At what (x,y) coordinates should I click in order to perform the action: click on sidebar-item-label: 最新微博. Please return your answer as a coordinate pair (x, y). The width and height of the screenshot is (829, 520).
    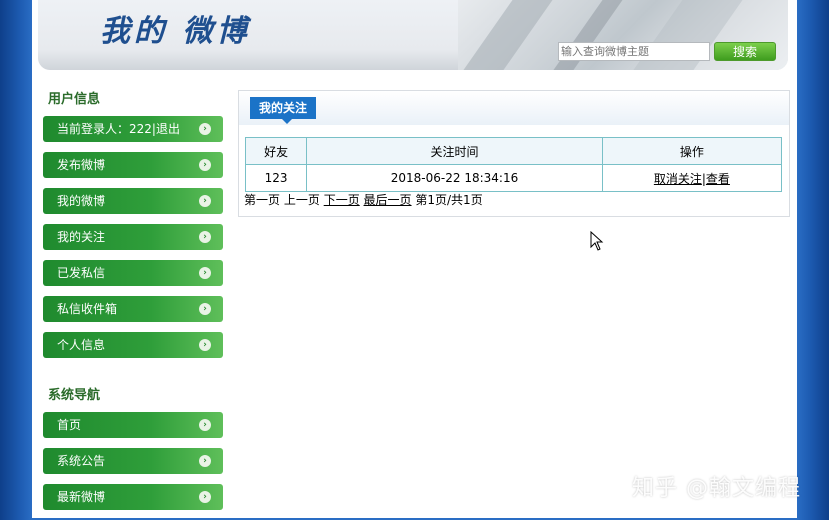
    Looking at the image, I should click on (81, 497).